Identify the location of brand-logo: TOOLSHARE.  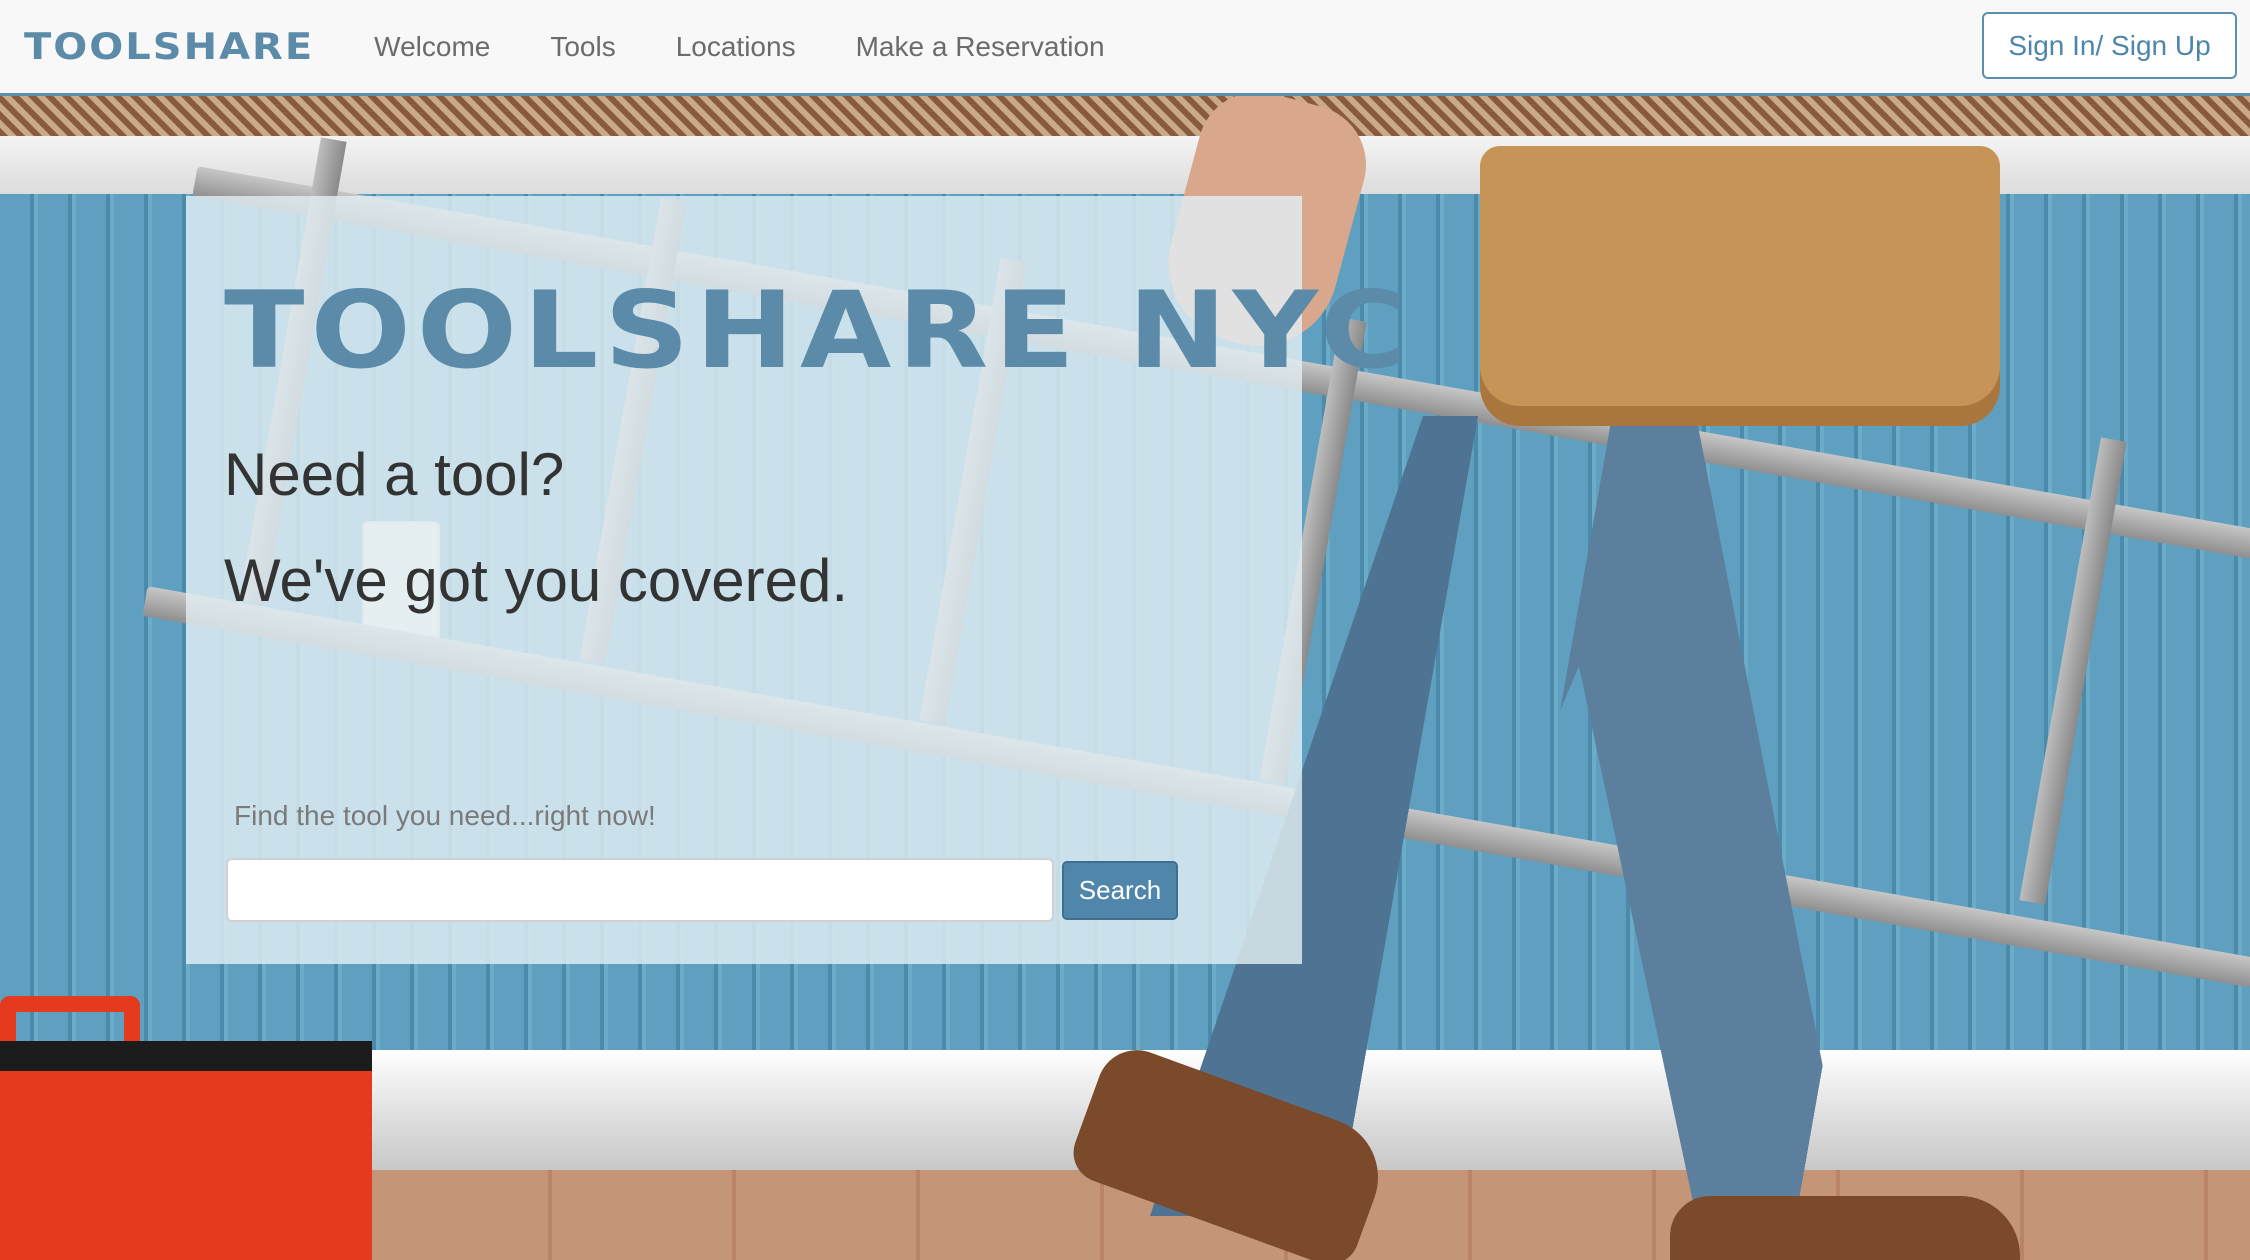
(169, 46).